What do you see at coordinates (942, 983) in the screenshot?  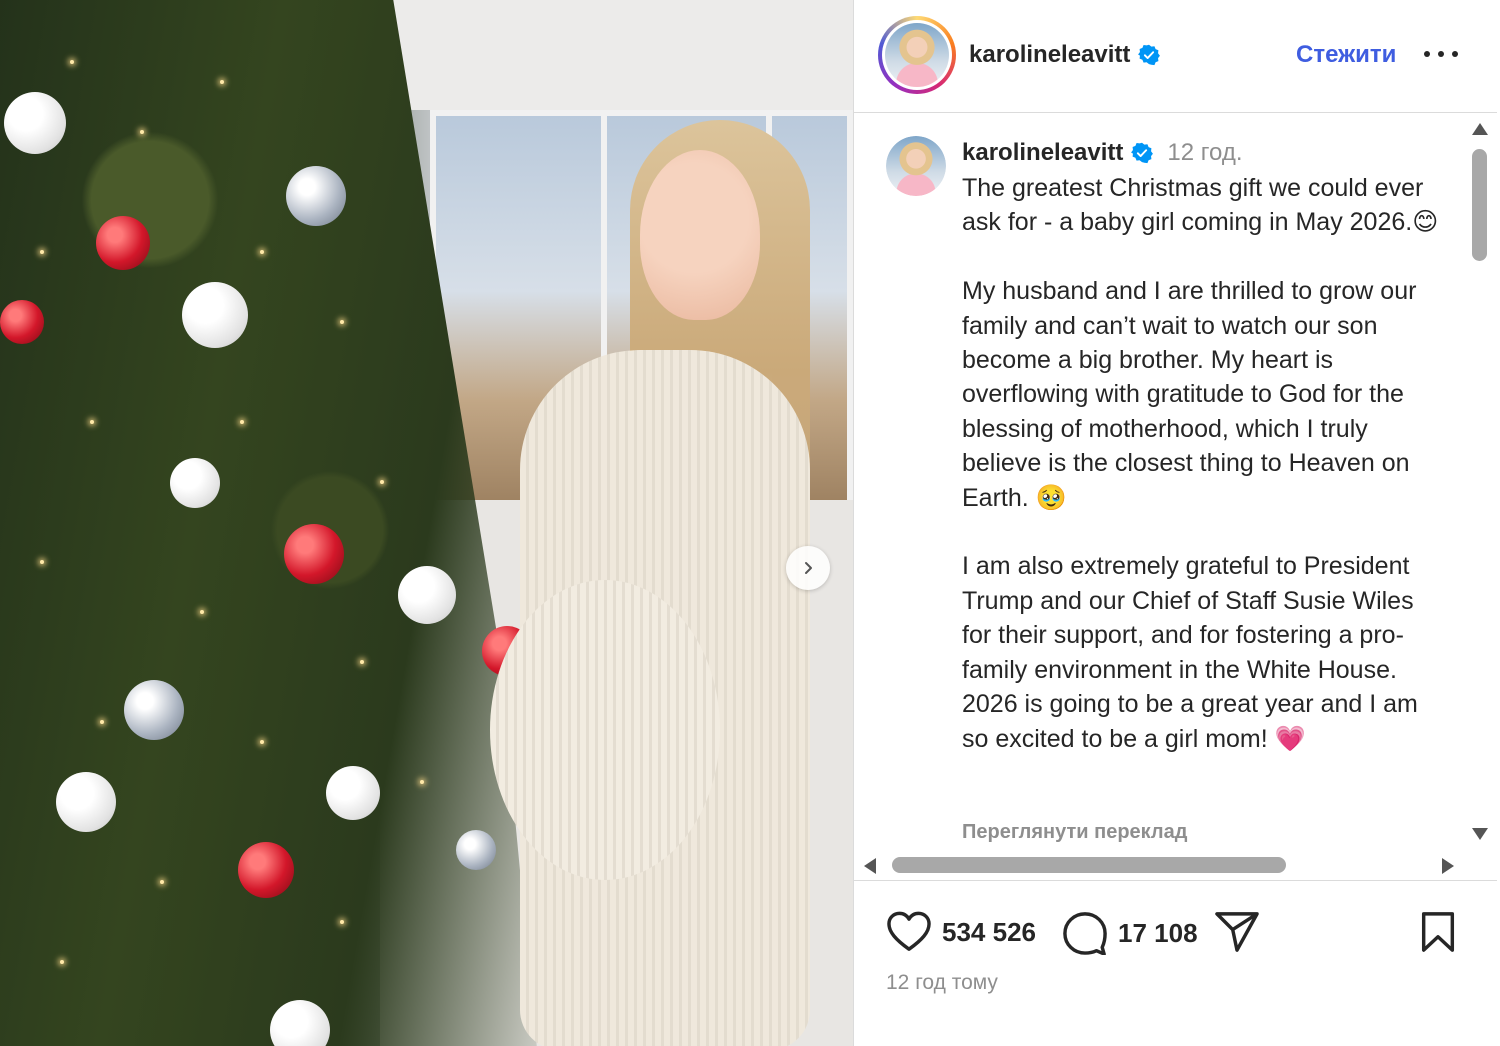 I see `post-timestamp: 12 год тому` at bounding box center [942, 983].